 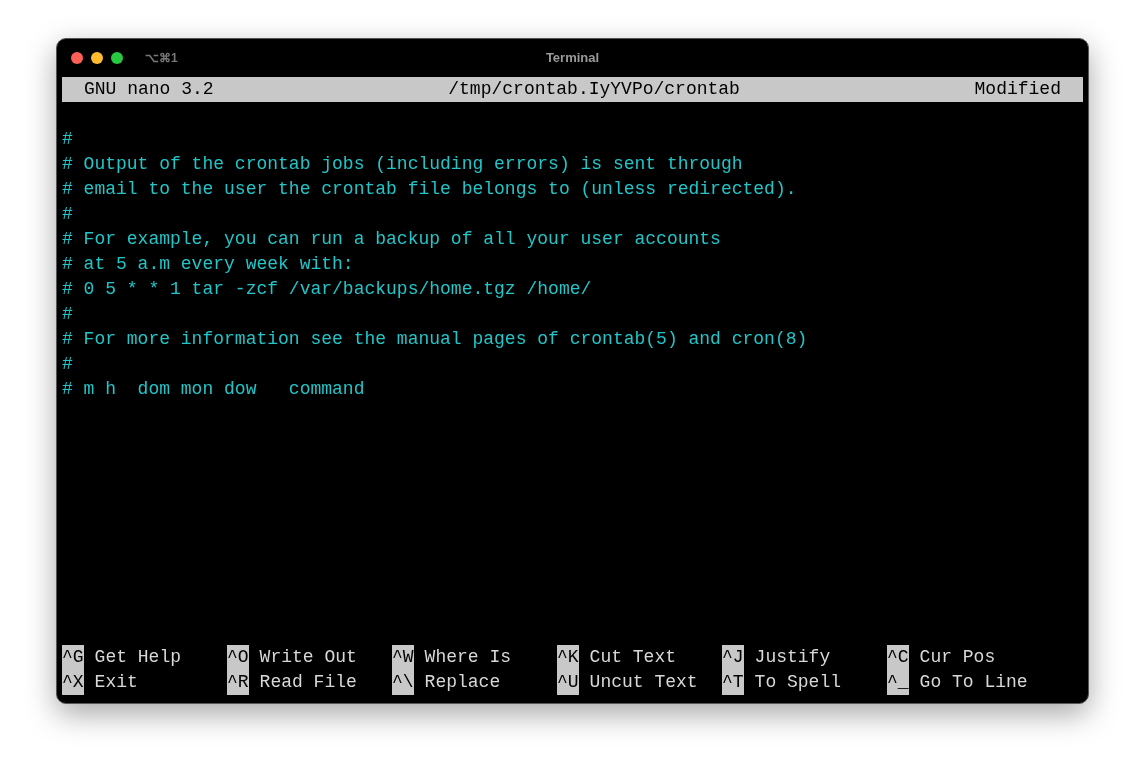 What do you see at coordinates (208, 264) in the screenshot?
I see `comment-line: # at 5 a.m every week with:` at bounding box center [208, 264].